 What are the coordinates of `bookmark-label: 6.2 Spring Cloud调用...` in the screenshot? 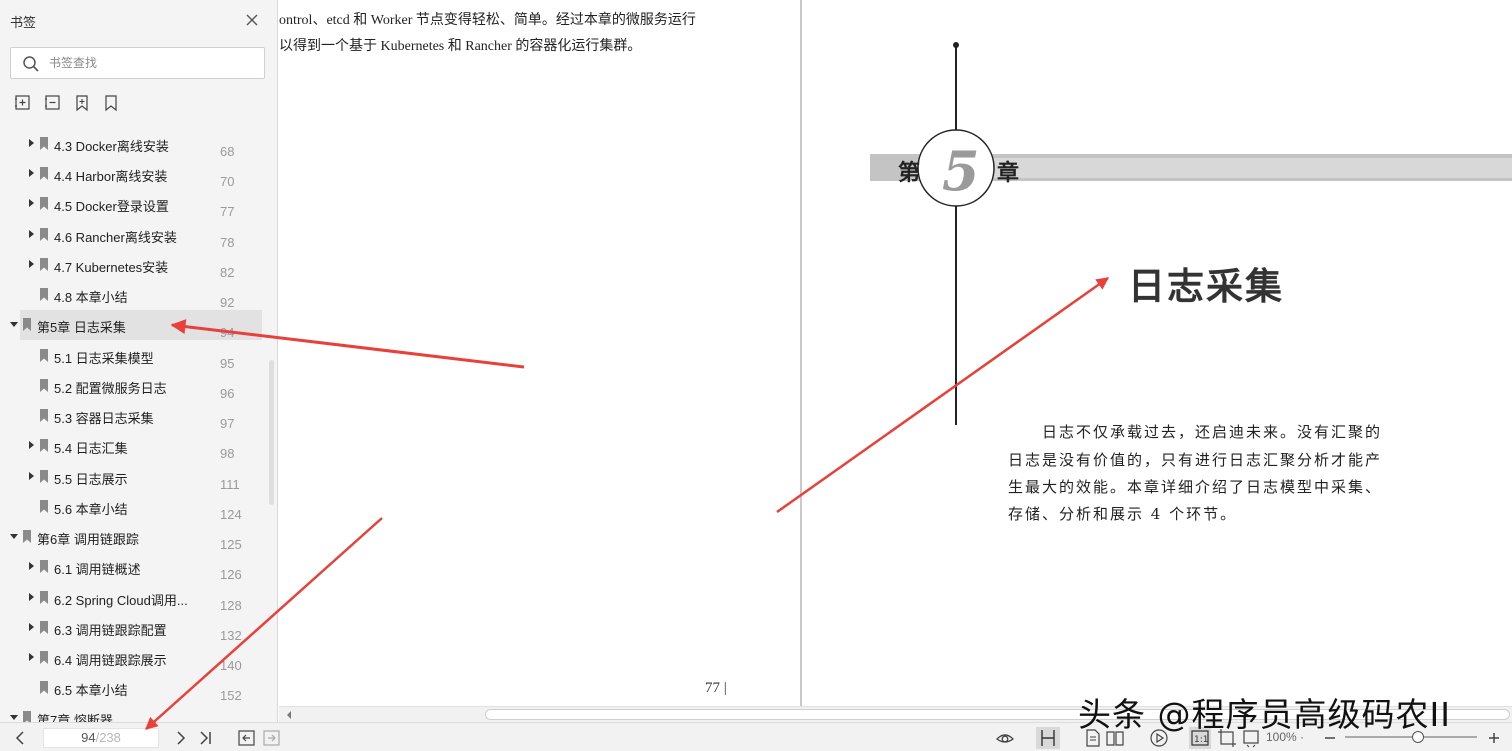 It's located at (121, 600).